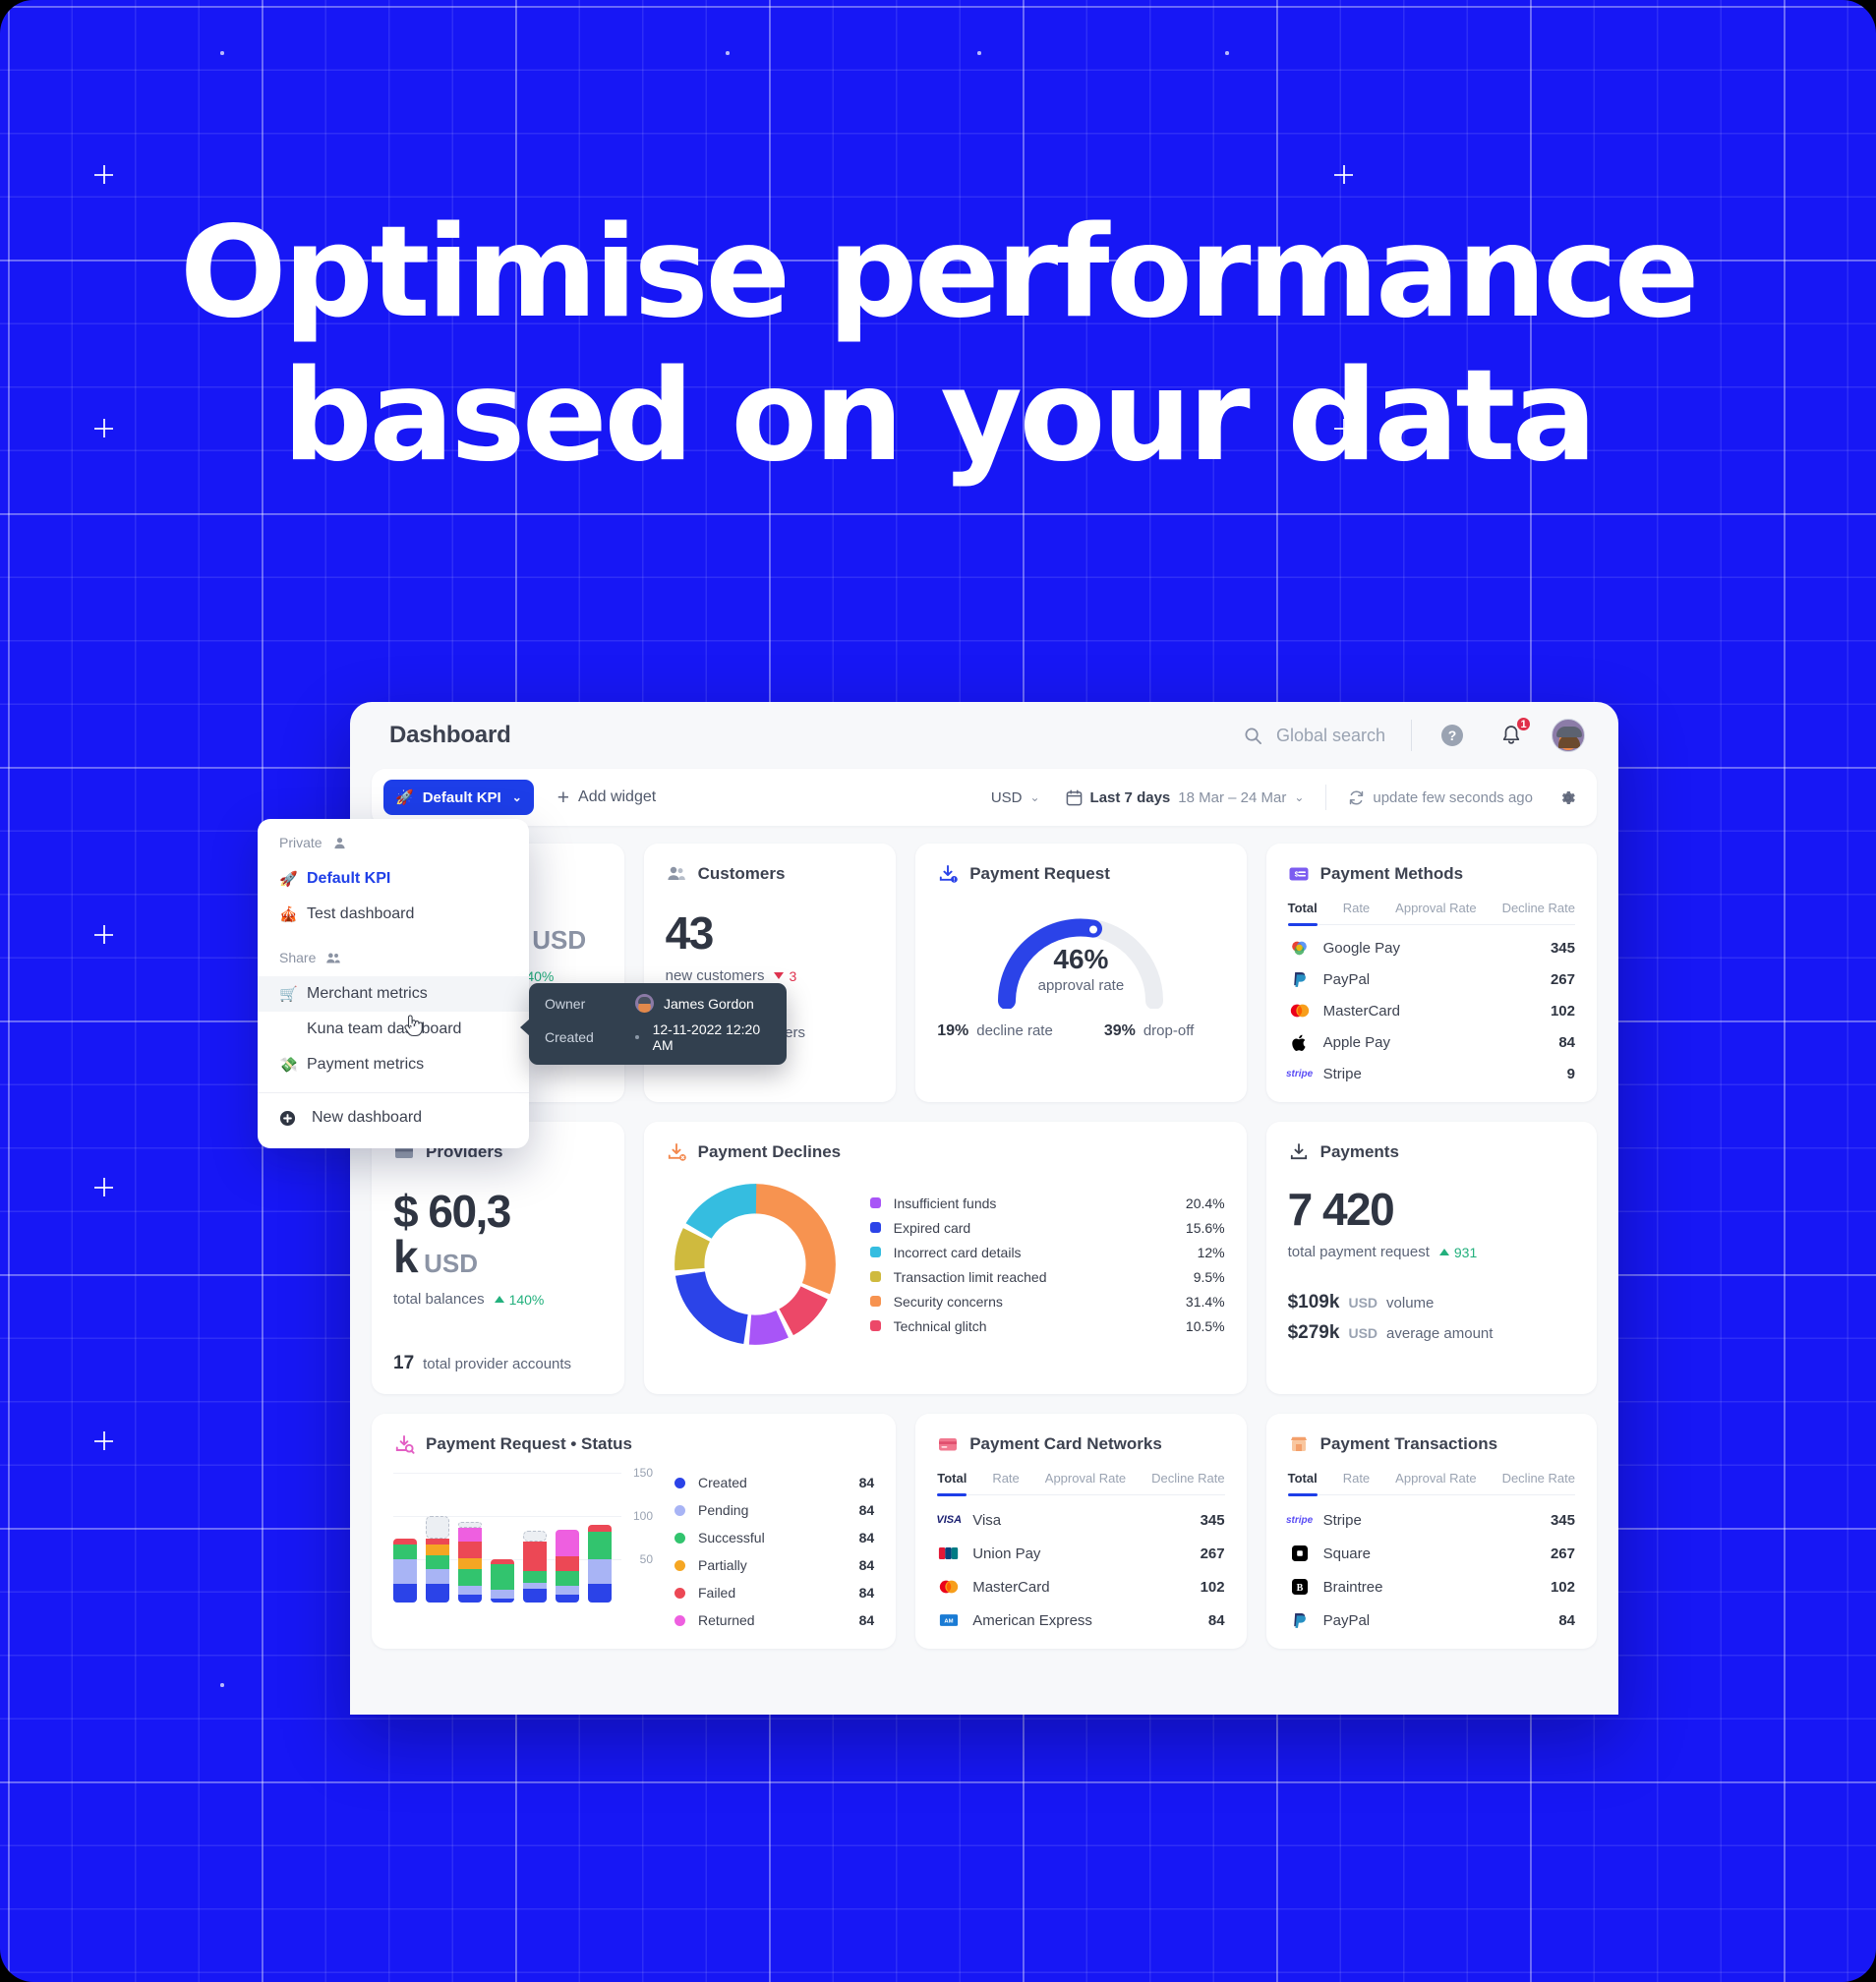  What do you see at coordinates (949, 1587) in the screenshot?
I see `mastercard-logo` at bounding box center [949, 1587].